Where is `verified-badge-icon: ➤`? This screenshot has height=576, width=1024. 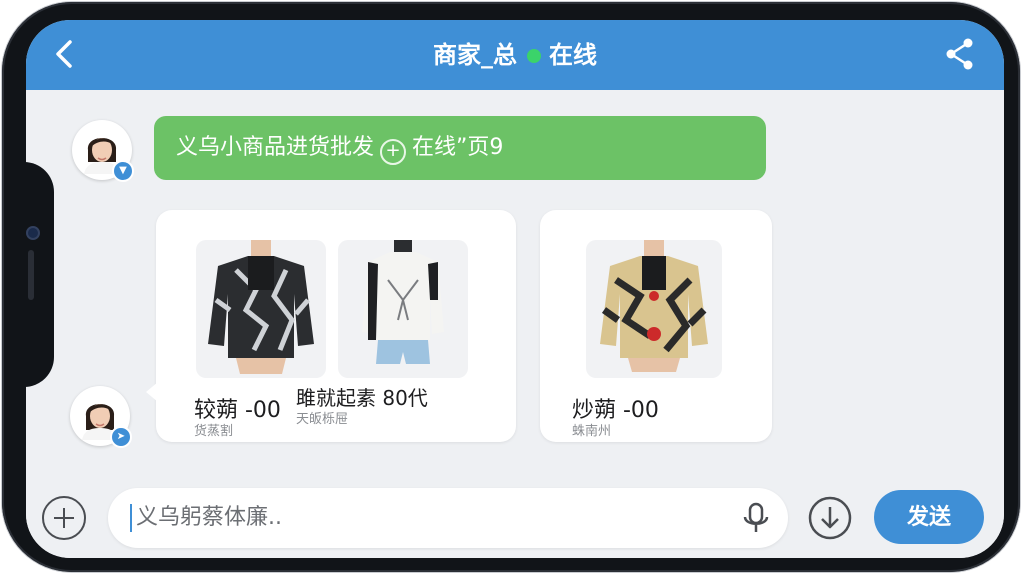
verified-badge-icon: ➤ is located at coordinates (121, 437).